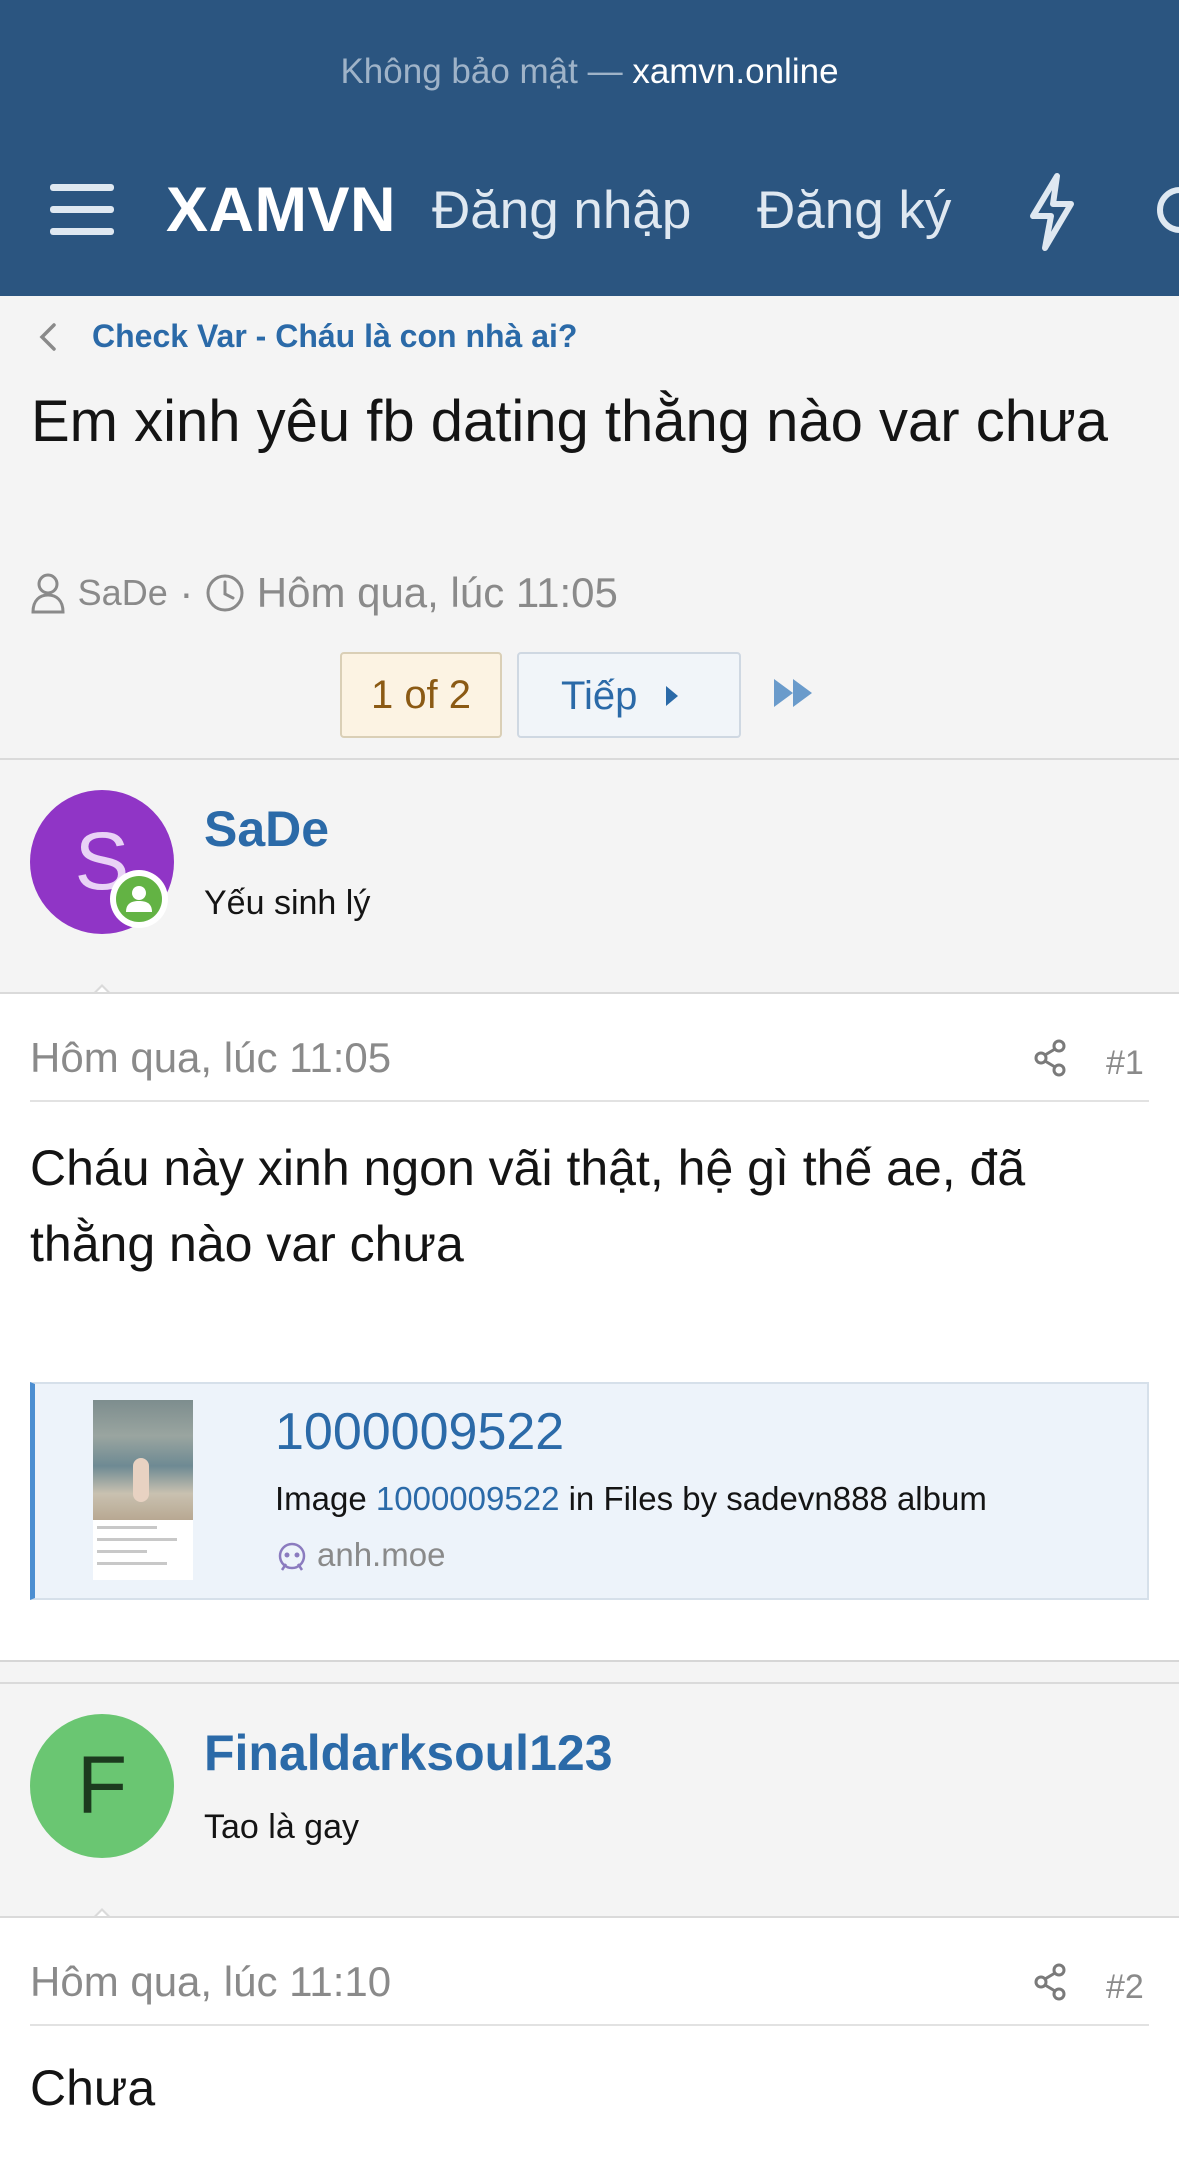  Describe the element at coordinates (93, 2088) in the screenshot. I see `post-message: Chưa` at that location.